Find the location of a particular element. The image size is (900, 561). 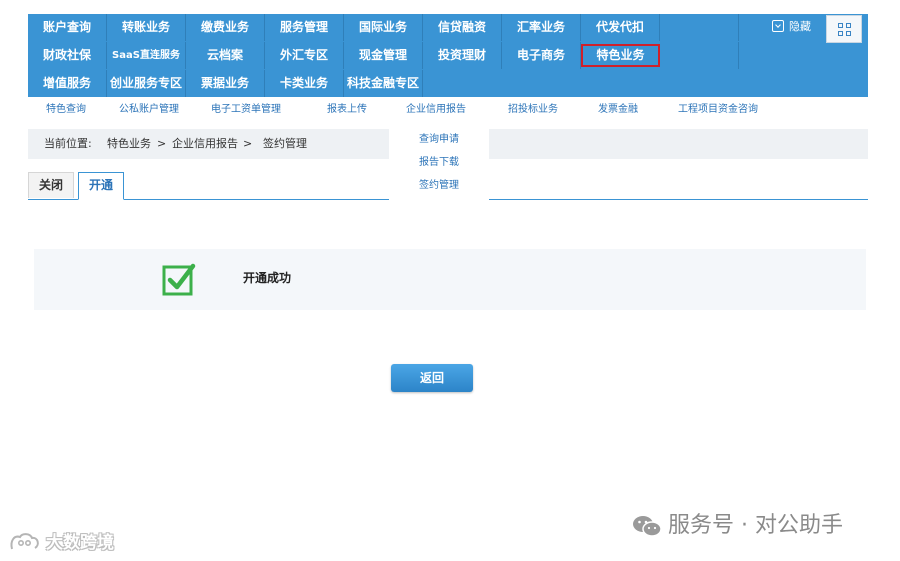

subnav-item-payslip: 电子工资单管理 is located at coordinates (246, 111).